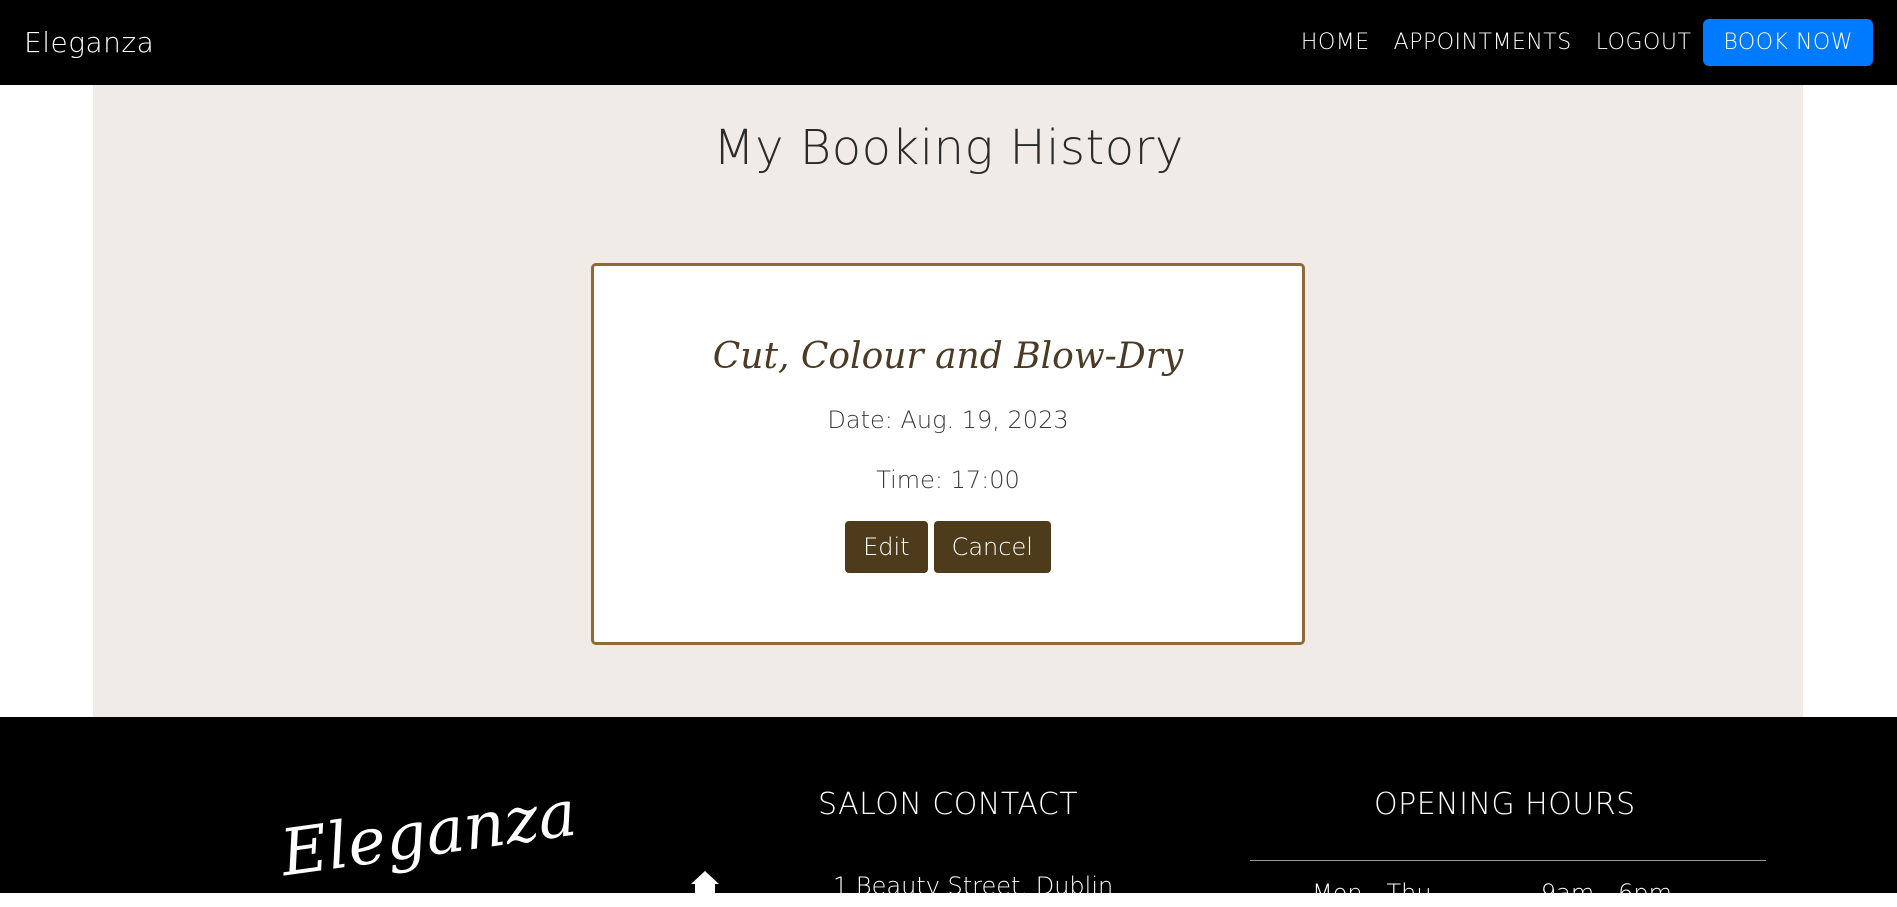  Describe the element at coordinates (1788, 42) in the screenshot. I see `book-now-button: BOOK NOW` at that location.